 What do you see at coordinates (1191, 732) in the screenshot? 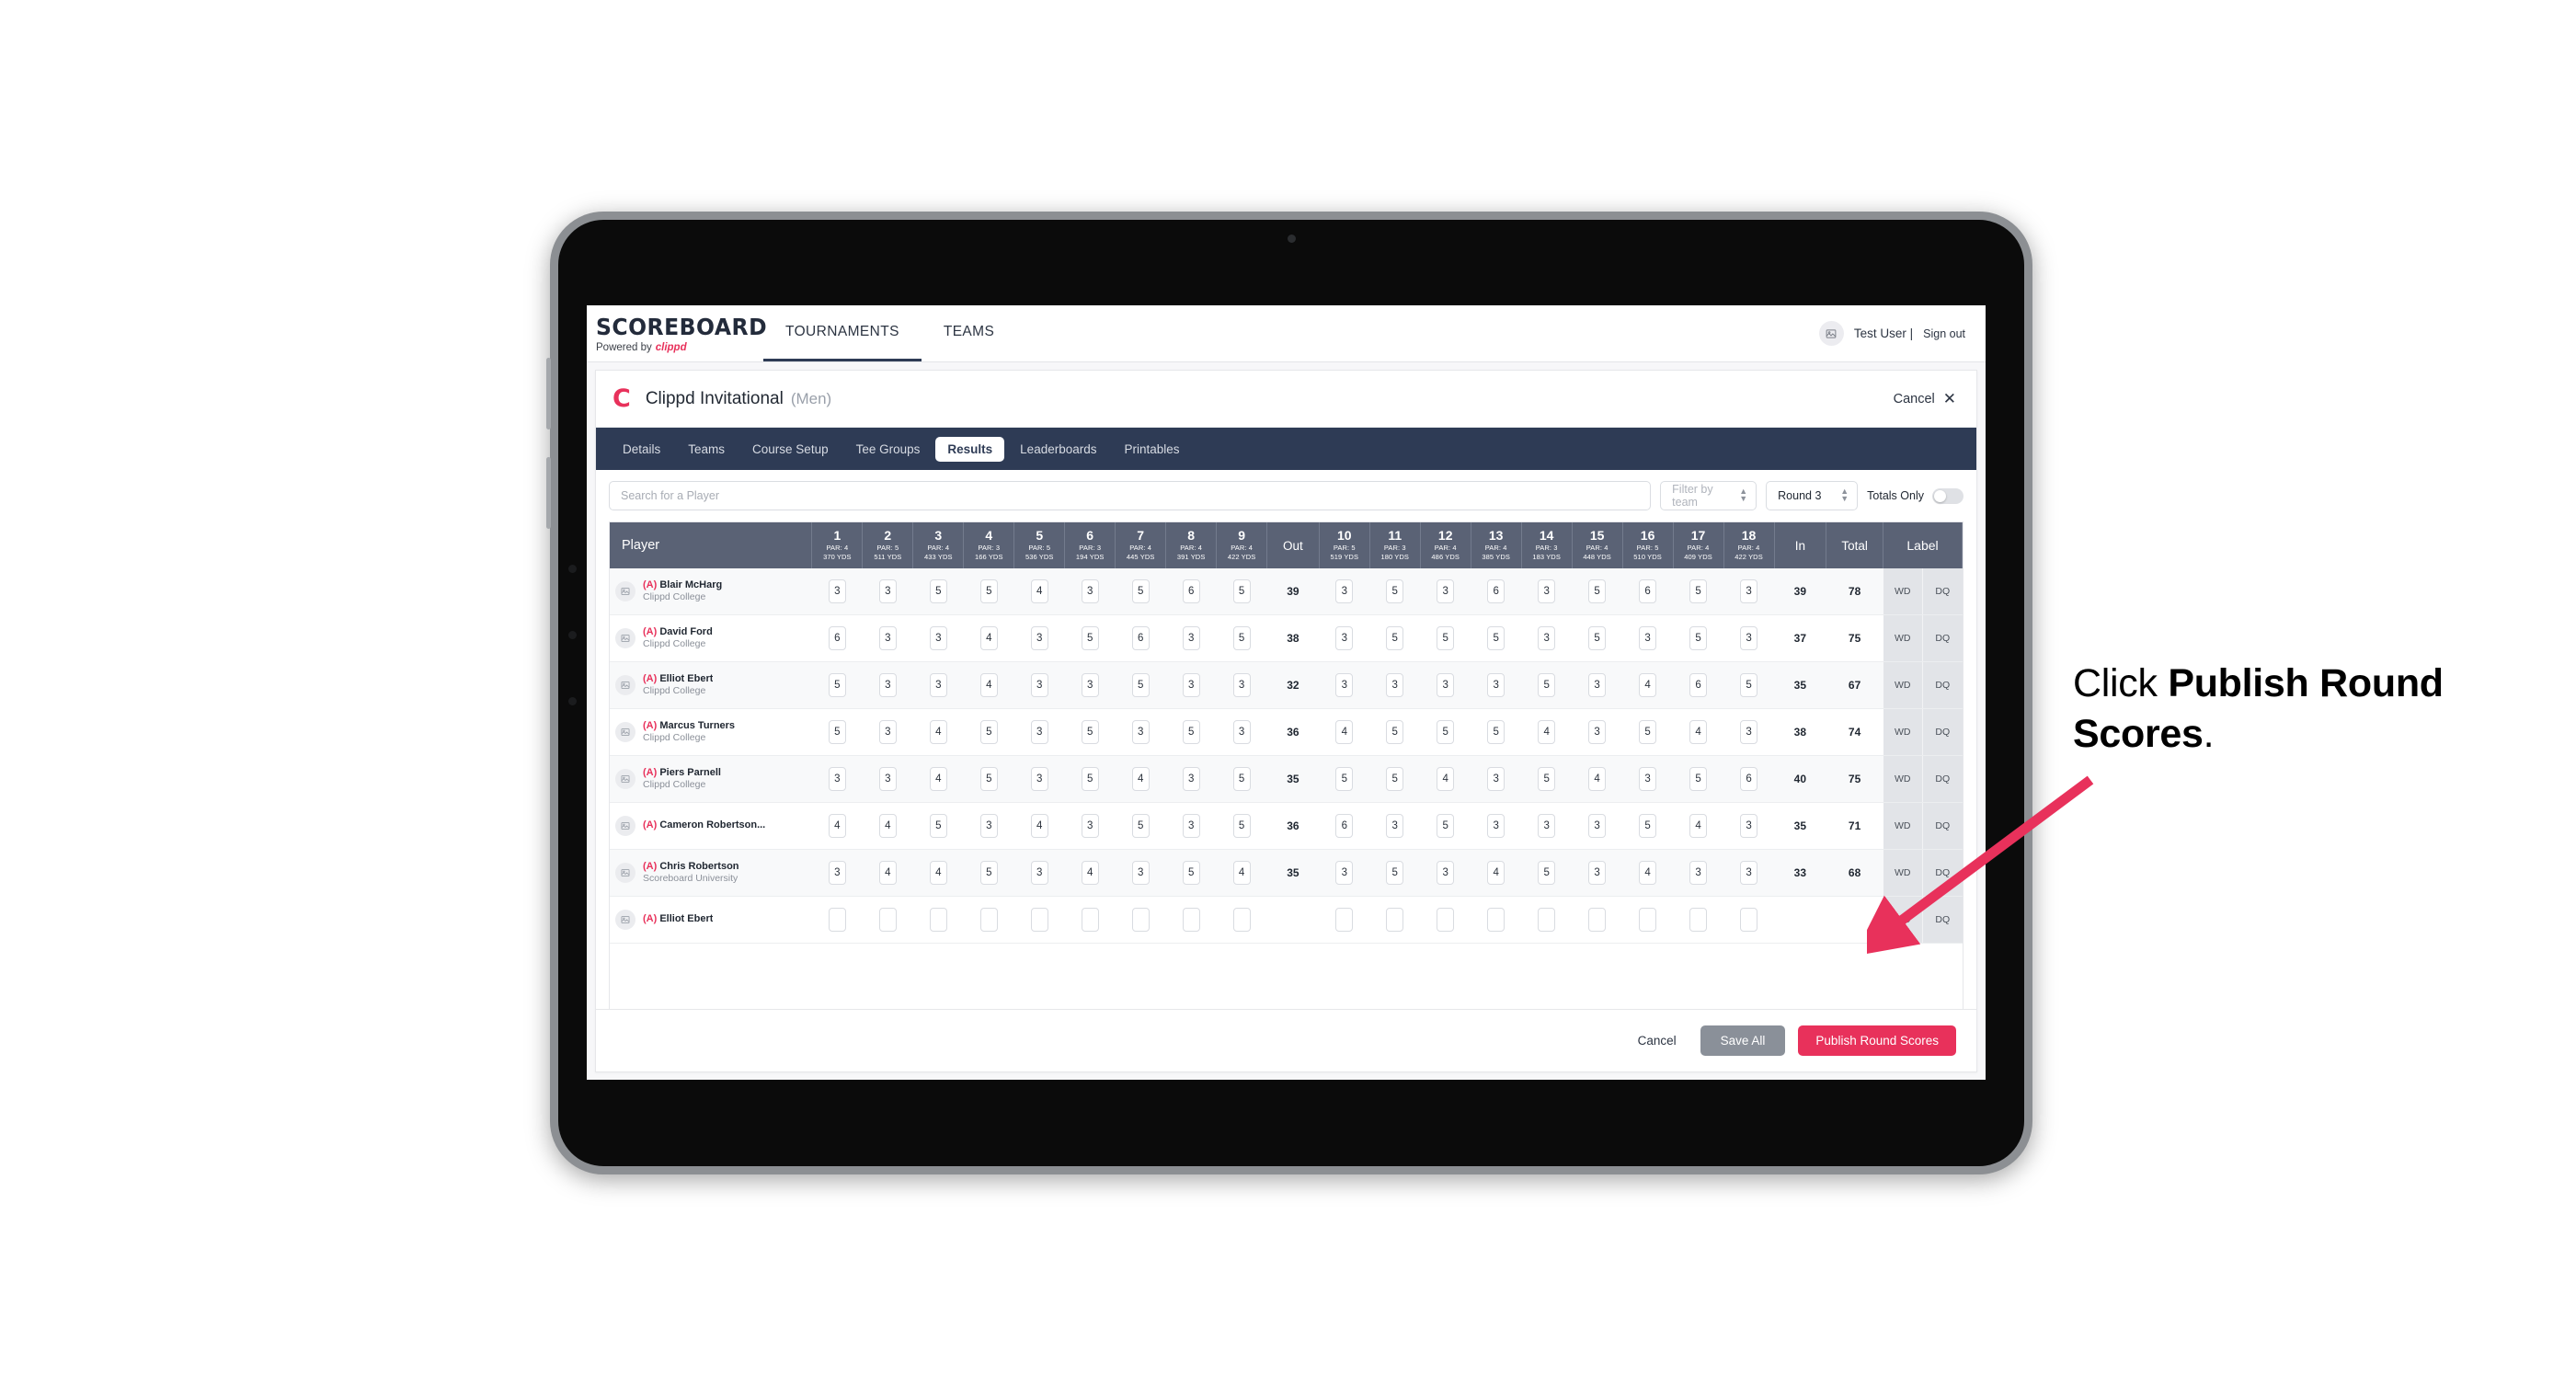
I see `score-cell-hole-8: 5` at bounding box center [1191, 732].